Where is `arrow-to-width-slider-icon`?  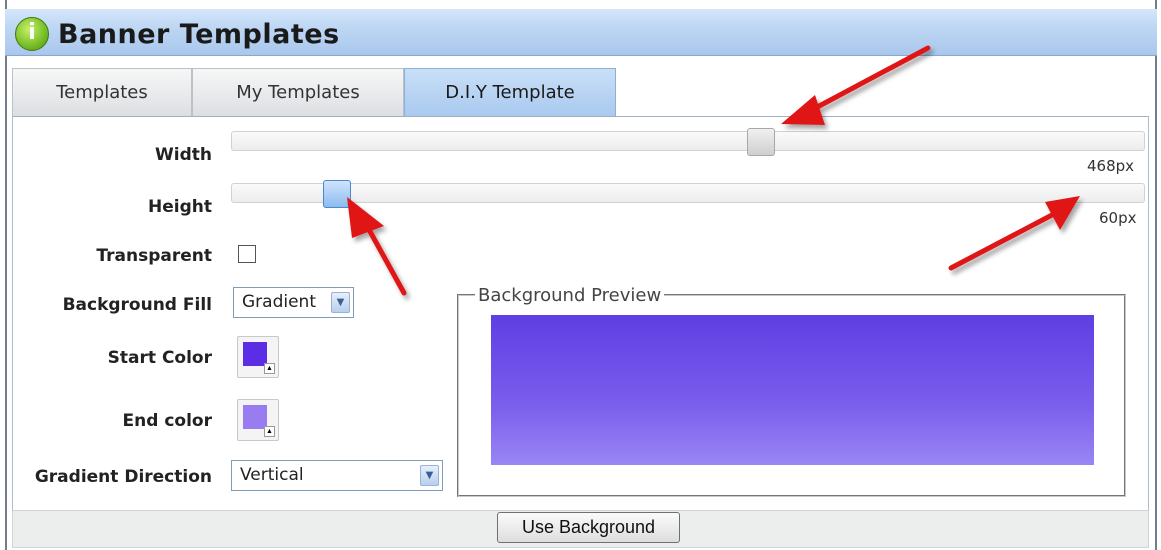 arrow-to-width-slider-icon is located at coordinates (856, 85).